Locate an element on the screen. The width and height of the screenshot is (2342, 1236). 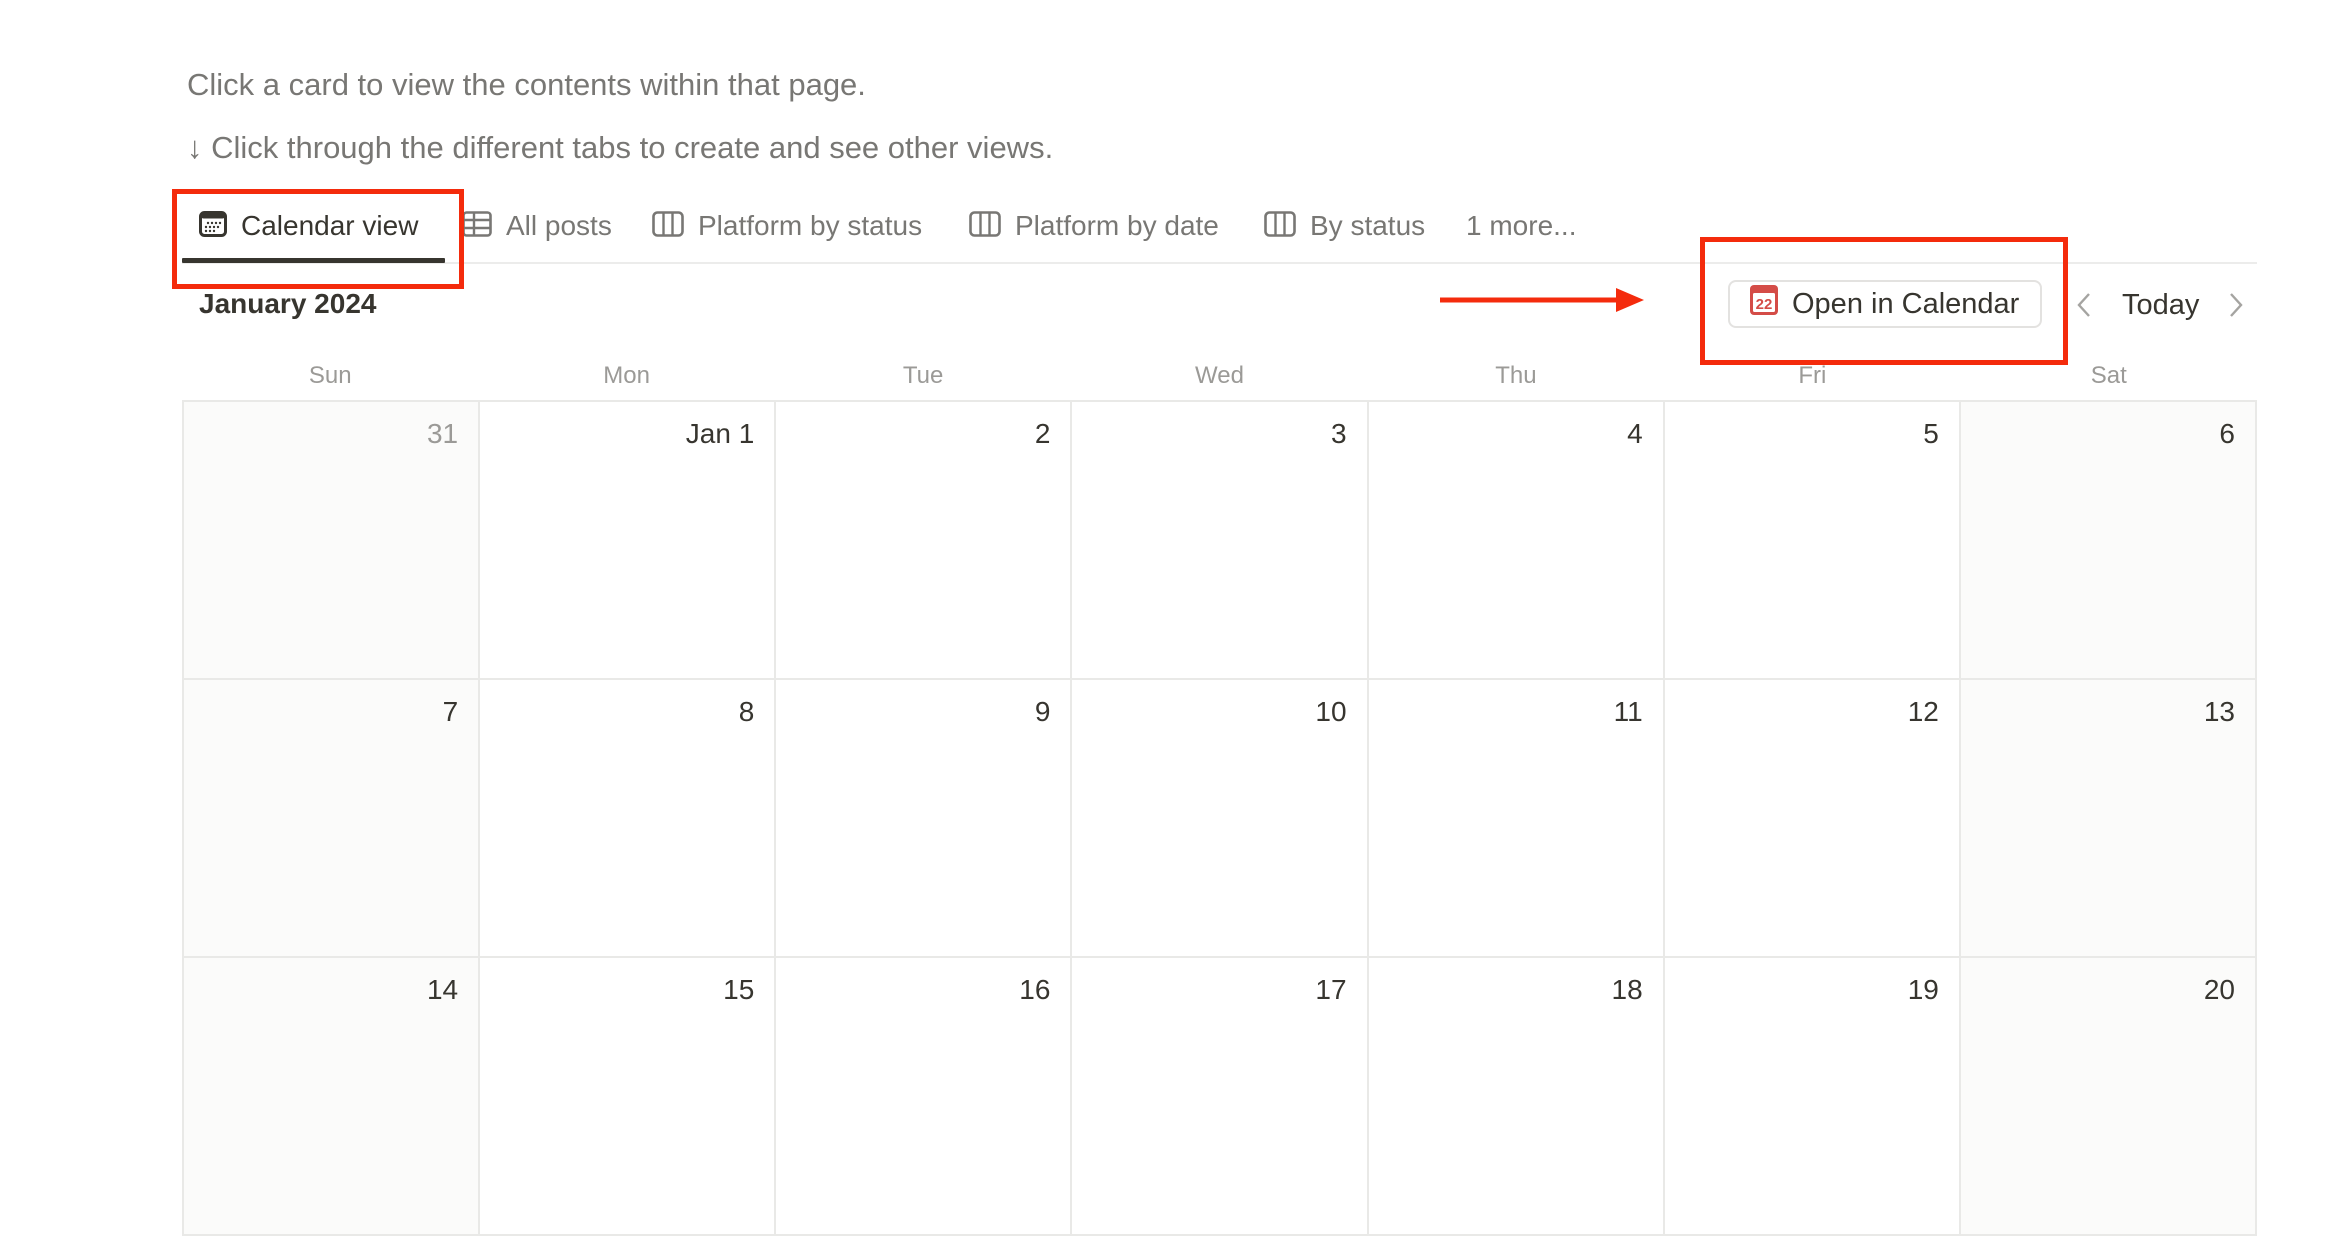
tab-calendar-view: Calendar view is located at coordinates (308, 226).